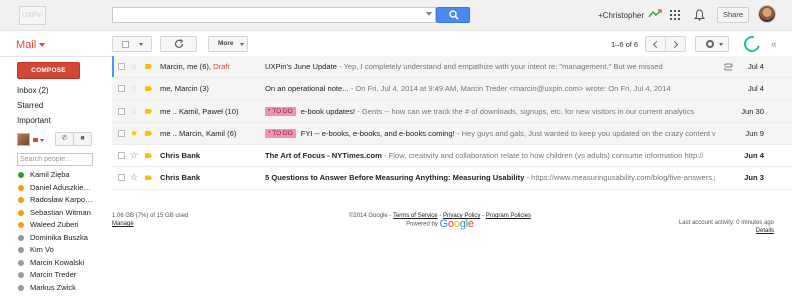 Image resolution: width=792 pixels, height=300 pixels. Describe the element at coordinates (228, 44) in the screenshot. I see `more-actions-button: More` at that location.